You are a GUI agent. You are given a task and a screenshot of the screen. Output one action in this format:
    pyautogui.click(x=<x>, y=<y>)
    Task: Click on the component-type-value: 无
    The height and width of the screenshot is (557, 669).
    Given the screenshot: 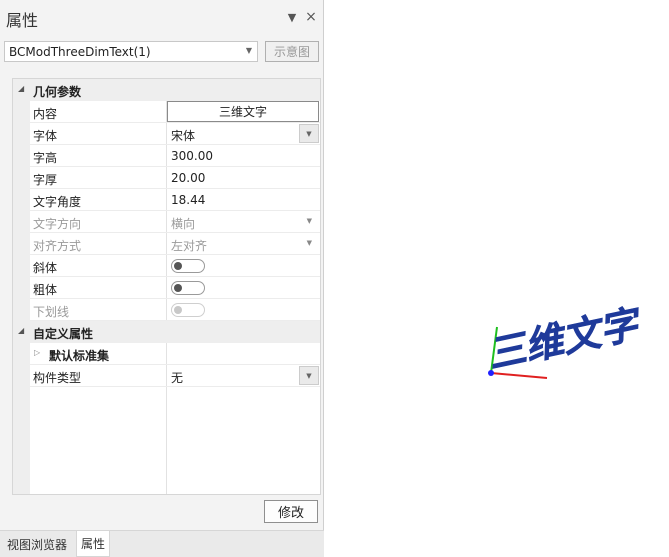 What is the action you would take?
    pyautogui.click(x=177, y=378)
    